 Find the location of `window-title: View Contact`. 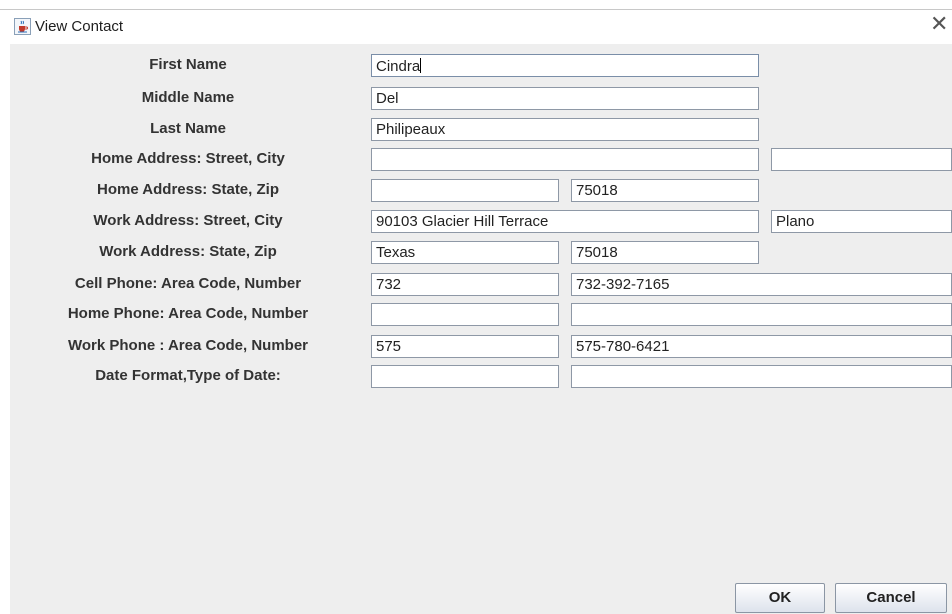

window-title: View Contact is located at coordinates (79, 26).